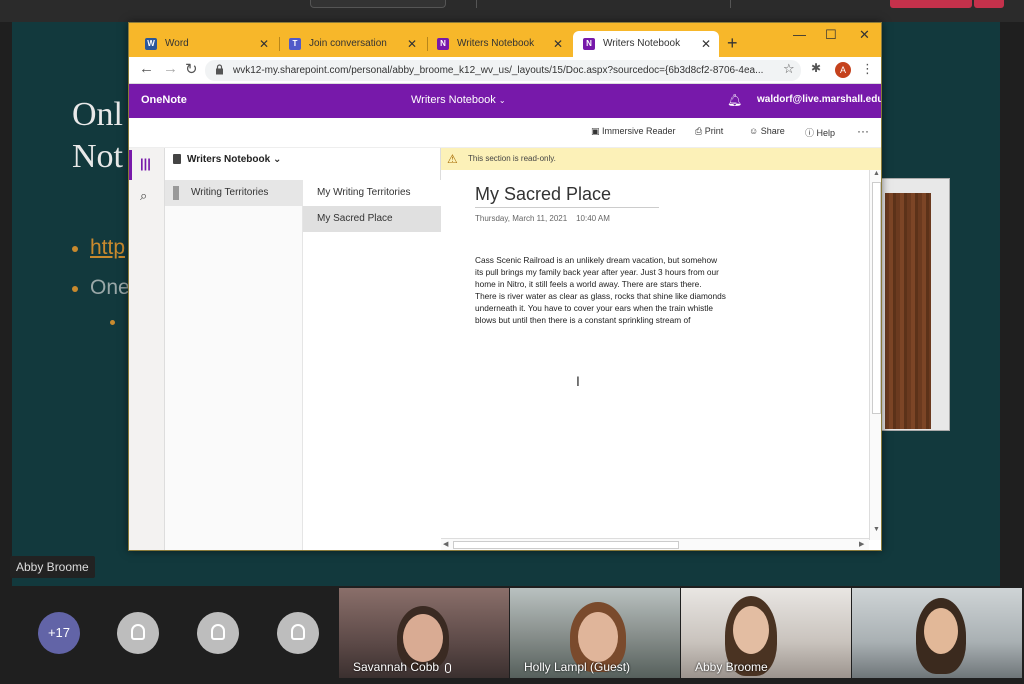 The image size is (1024, 684). I want to click on notebook-icon, so click(177, 159).